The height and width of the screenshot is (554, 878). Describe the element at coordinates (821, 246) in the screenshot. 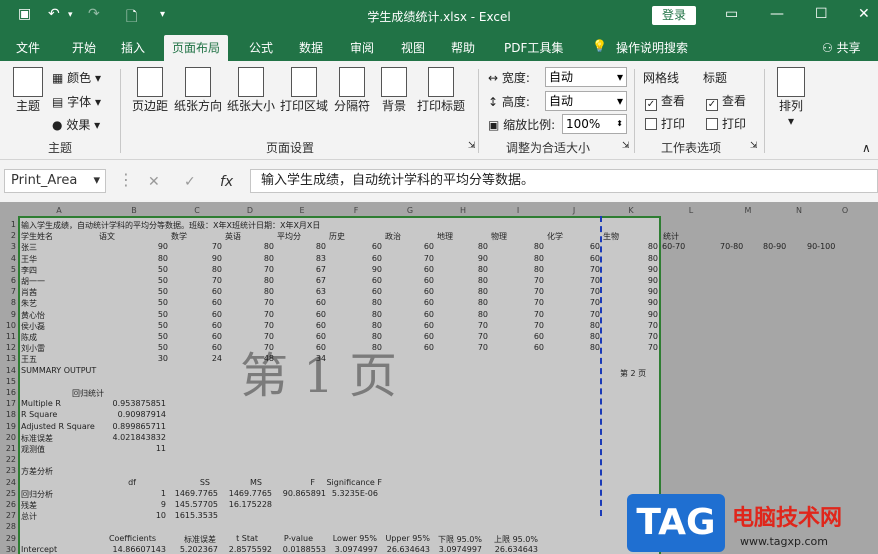

I see `stats-header-cell: 90-100` at that location.